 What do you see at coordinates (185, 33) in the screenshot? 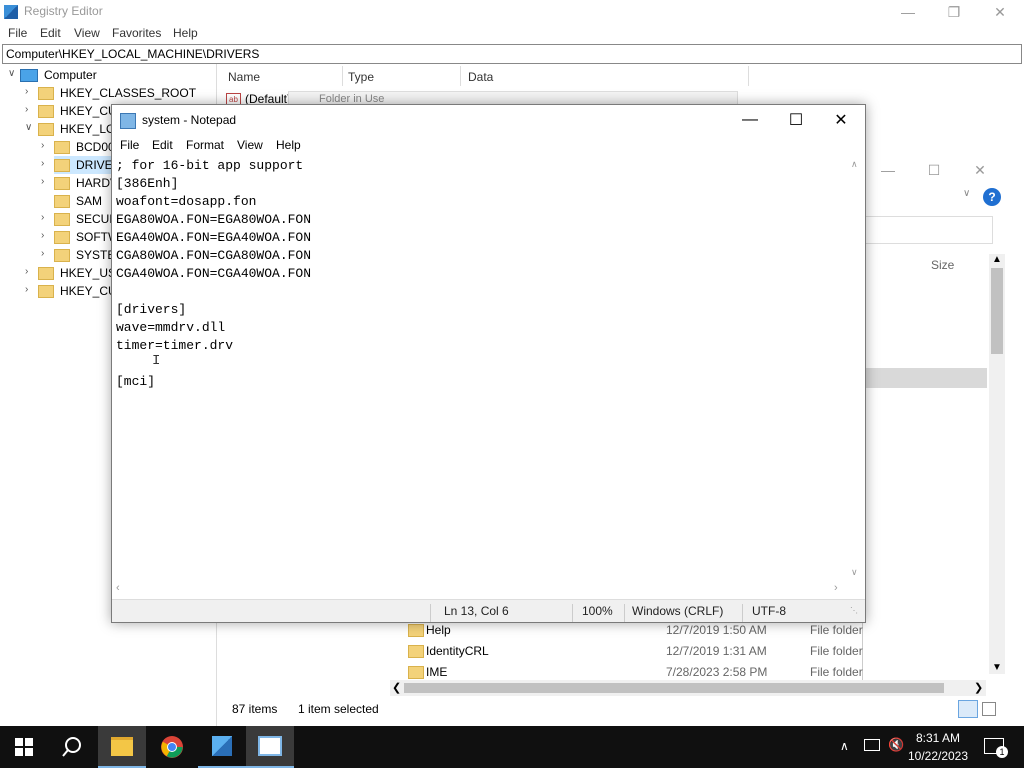
I see `menu-help: Help` at bounding box center [185, 33].